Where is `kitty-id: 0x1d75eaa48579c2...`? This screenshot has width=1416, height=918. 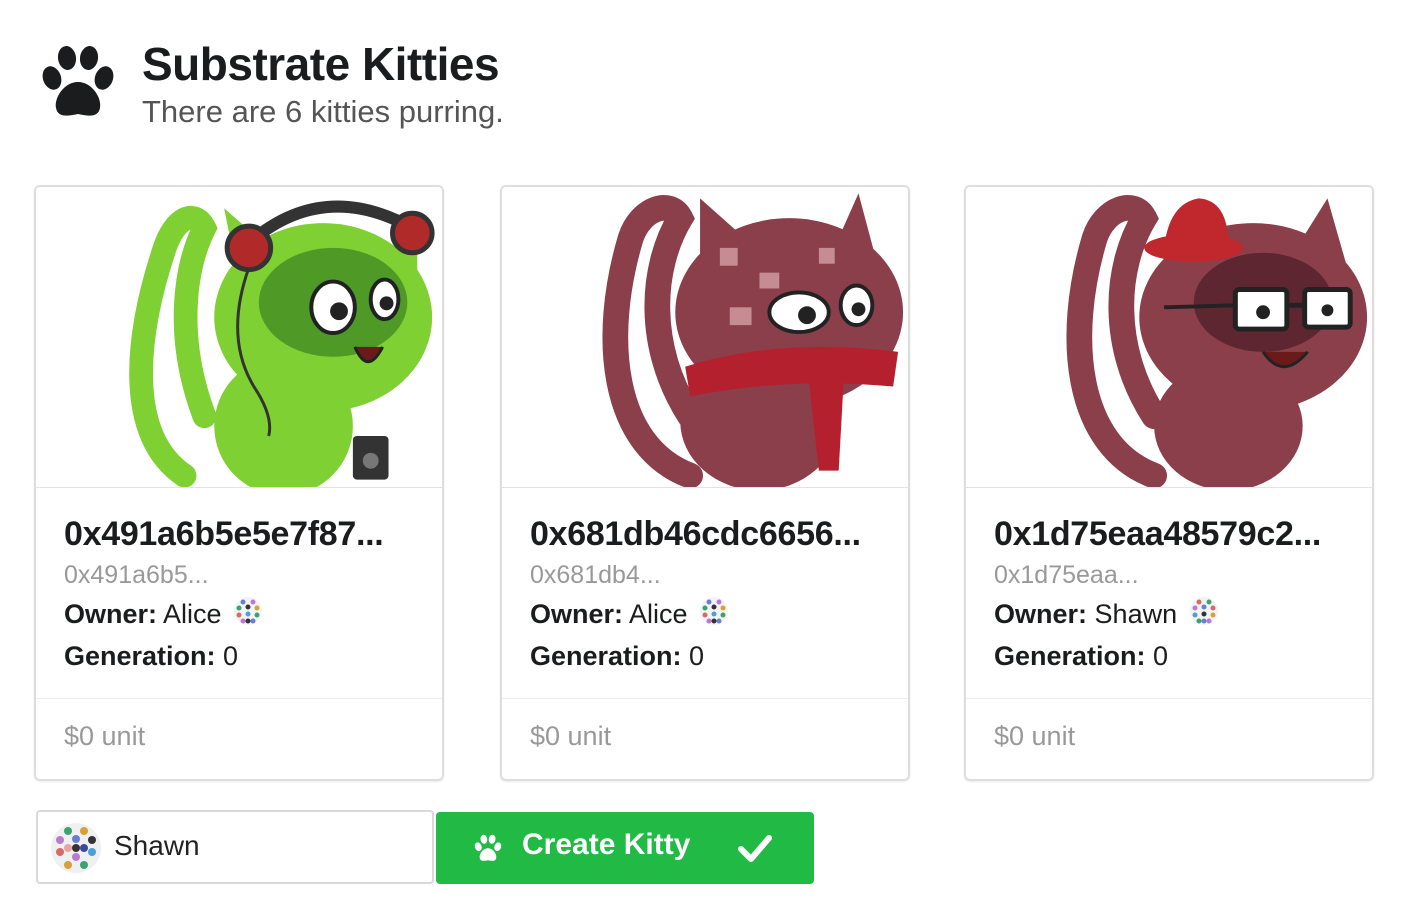 kitty-id: 0x1d75eaa48579c2... is located at coordinates (1158, 534).